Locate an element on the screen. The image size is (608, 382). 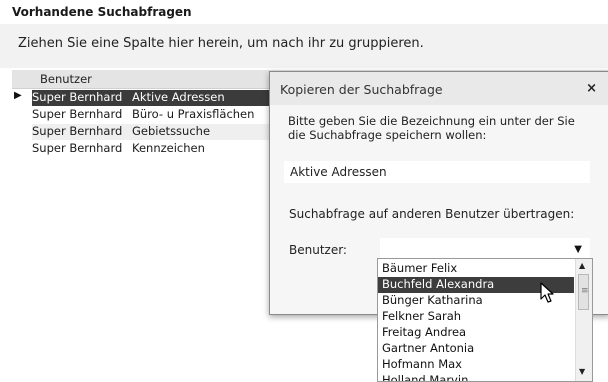
row-indicator-icon: ▶ is located at coordinates (18, 95).